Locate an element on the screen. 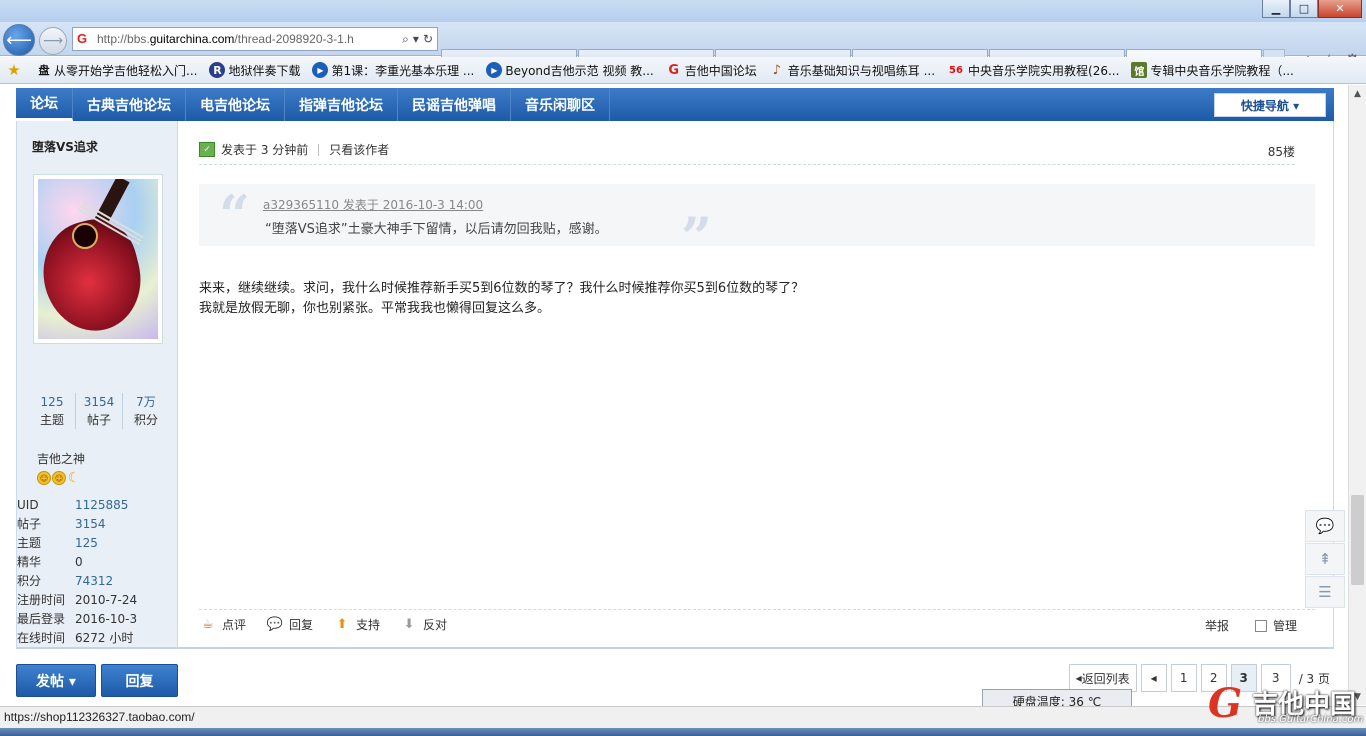 This screenshot has width=1366, height=736. floor-number: 85楼 is located at coordinates (1281, 151).